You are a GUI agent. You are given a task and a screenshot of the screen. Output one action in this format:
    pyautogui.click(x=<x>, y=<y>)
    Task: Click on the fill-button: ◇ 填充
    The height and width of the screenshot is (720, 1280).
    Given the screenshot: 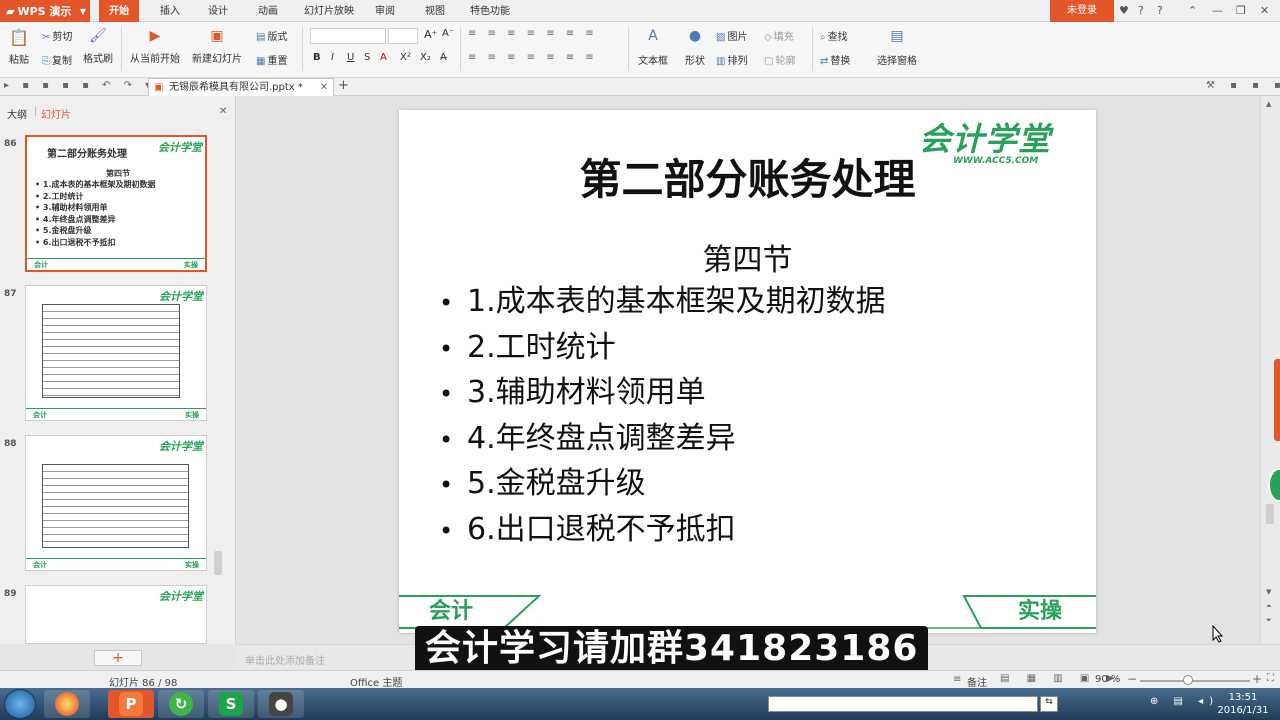 What is the action you would take?
    pyautogui.click(x=779, y=35)
    